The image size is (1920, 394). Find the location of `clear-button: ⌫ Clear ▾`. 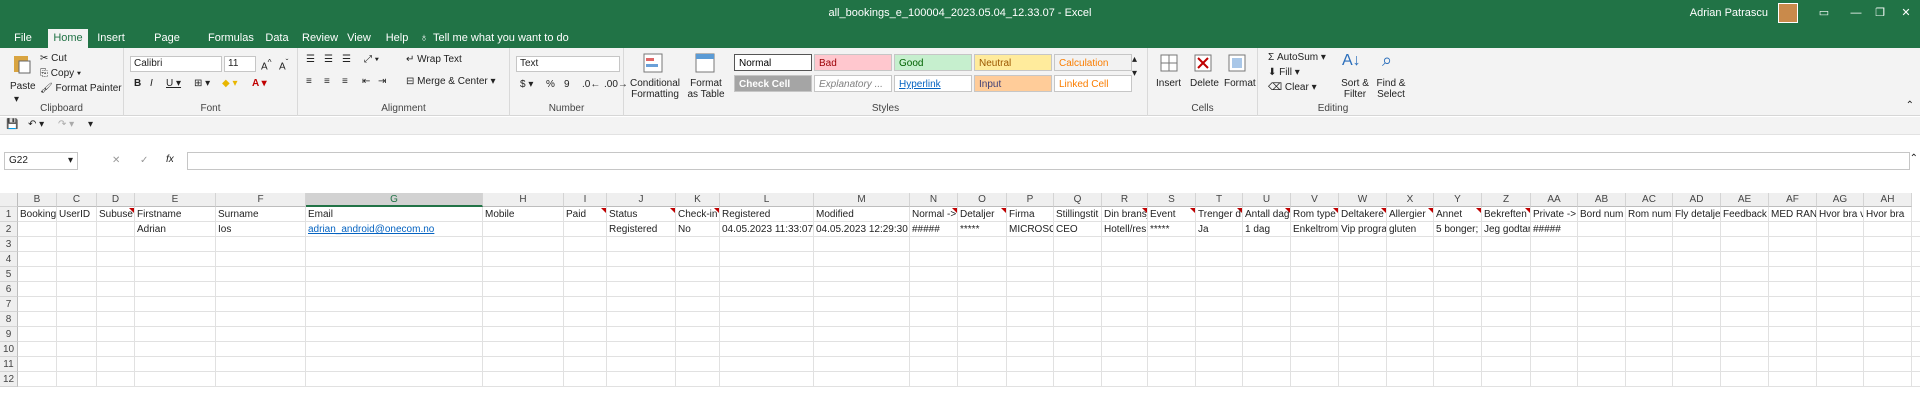

clear-button: ⌫ Clear ▾ is located at coordinates (1292, 87).